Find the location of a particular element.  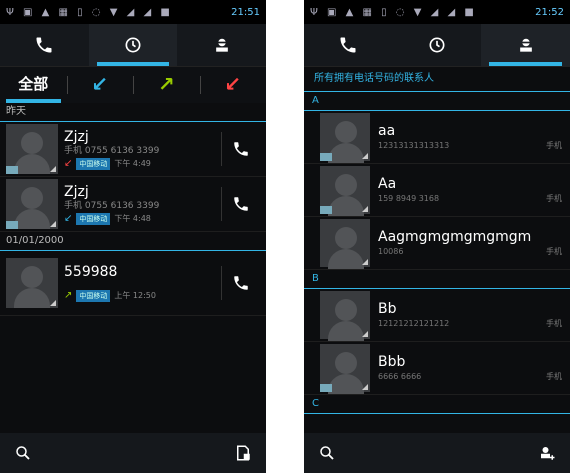

missed-arrow-icon: ↙ is located at coordinates (233, 84).